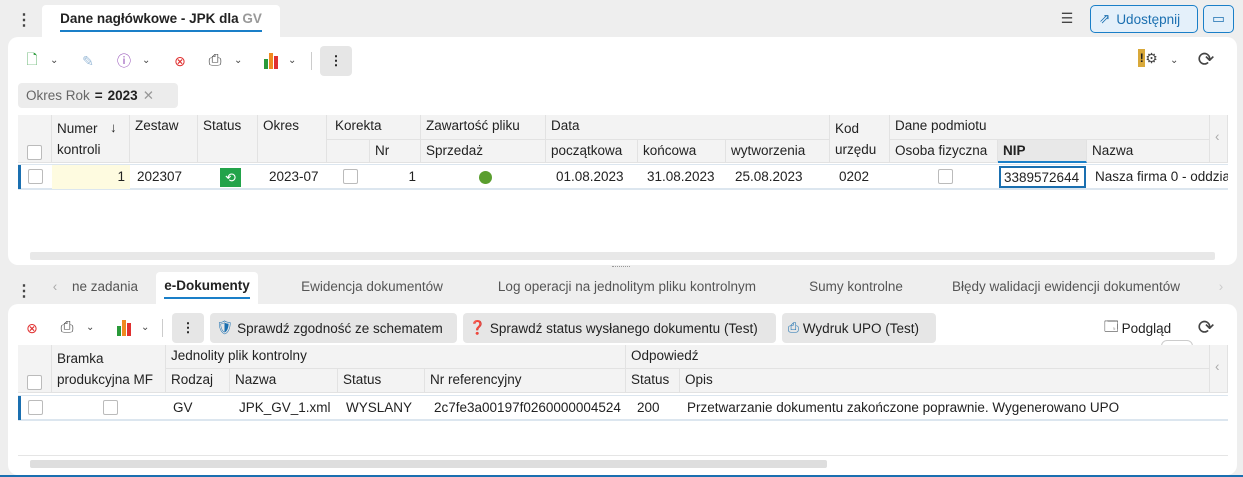  What do you see at coordinates (113, 127) in the screenshot?
I see `sort-desc-icon: ↓` at bounding box center [113, 127].